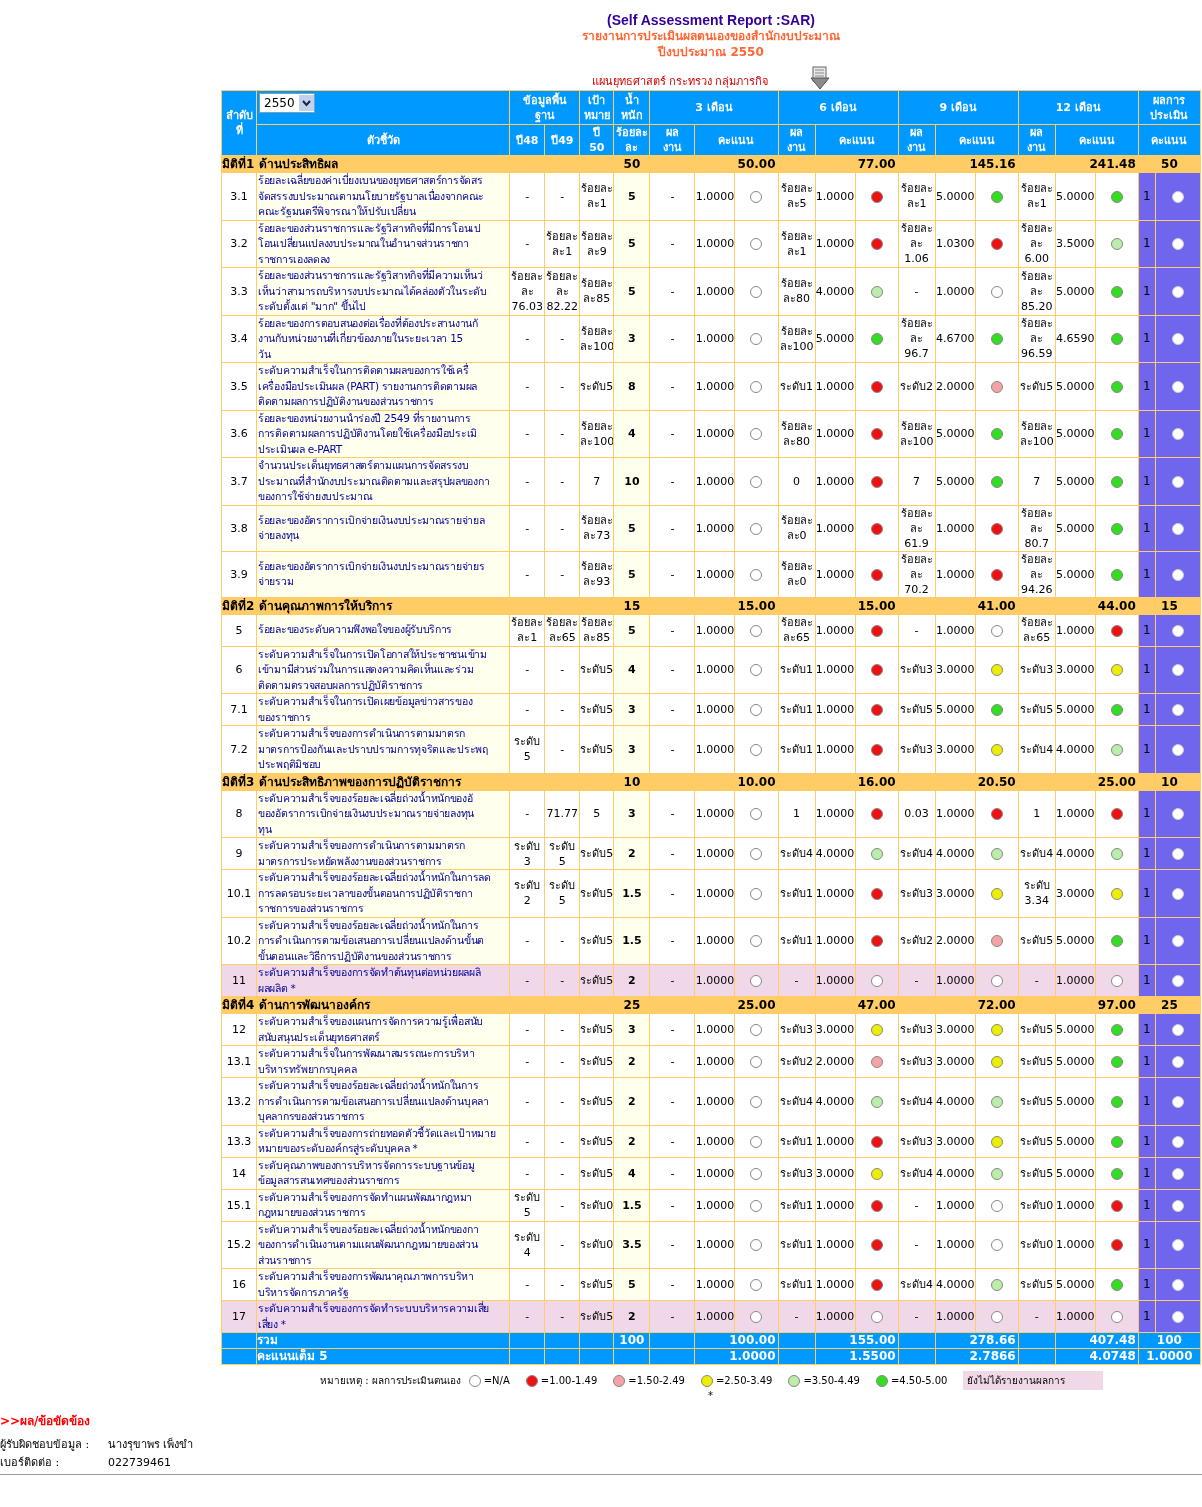 The image size is (1202, 1507). What do you see at coordinates (383, 1029) in the screenshot?
I see `indicator-link: ระดับความสำเร็จของแผนการจัดการความรู้เพื่อสนับ สนับสนุนประเด็นยุทธศาสตร์` at bounding box center [383, 1029].